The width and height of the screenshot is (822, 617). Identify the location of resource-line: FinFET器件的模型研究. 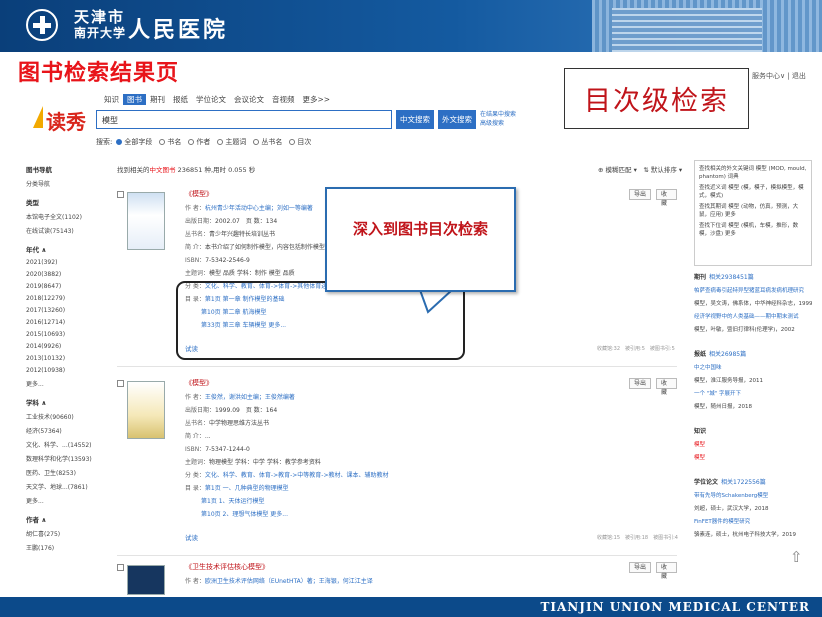
(753, 521).